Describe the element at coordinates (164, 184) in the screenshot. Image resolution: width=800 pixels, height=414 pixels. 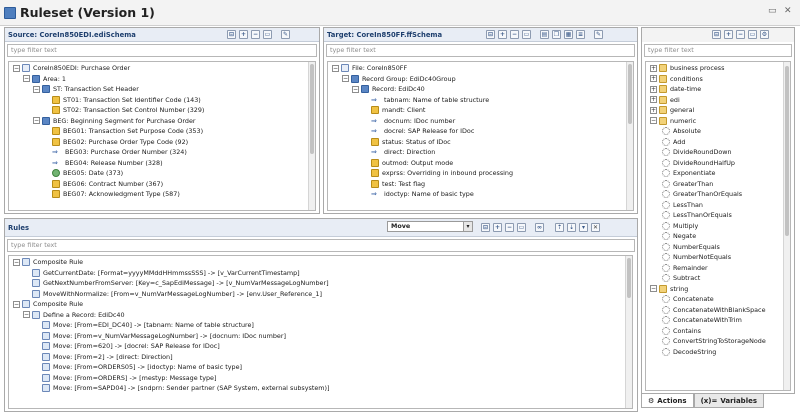
I see `tree-row: BEG06: Contract Number (367)` at that location.